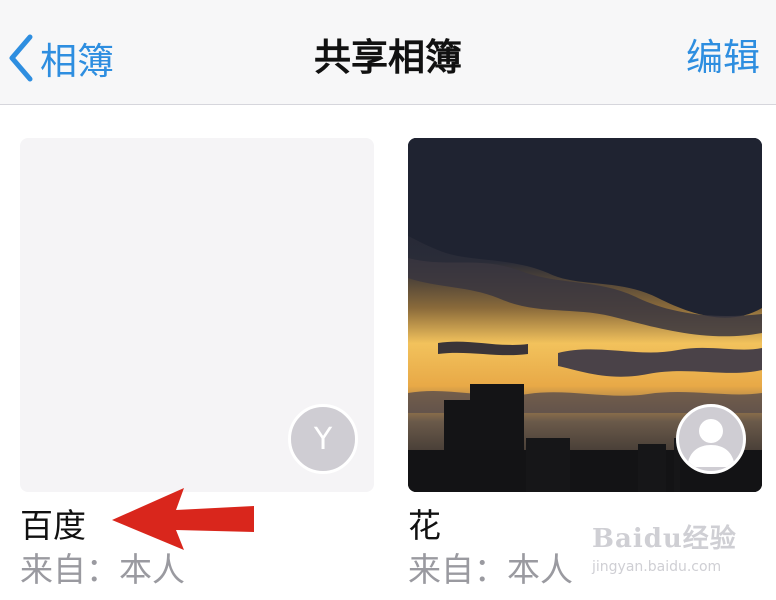 The image size is (776, 600). I want to click on watermark-logo: Baidu经验, so click(664, 539).